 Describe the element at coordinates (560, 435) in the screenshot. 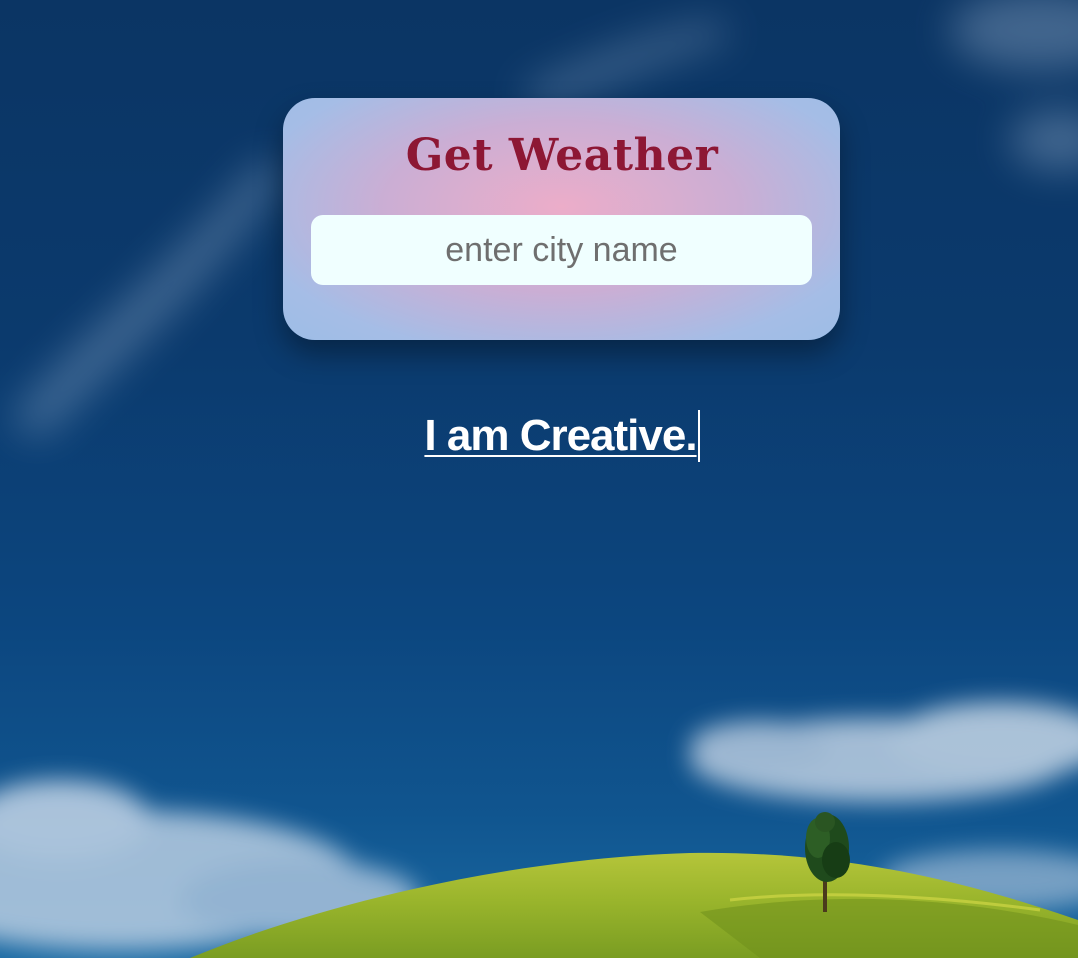

I see `typewriter-tagline: I am Creative.` at that location.